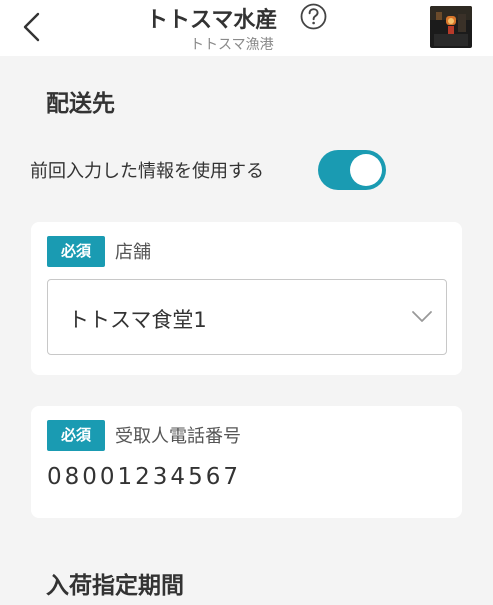  I want to click on shop-avatar, so click(451, 27).